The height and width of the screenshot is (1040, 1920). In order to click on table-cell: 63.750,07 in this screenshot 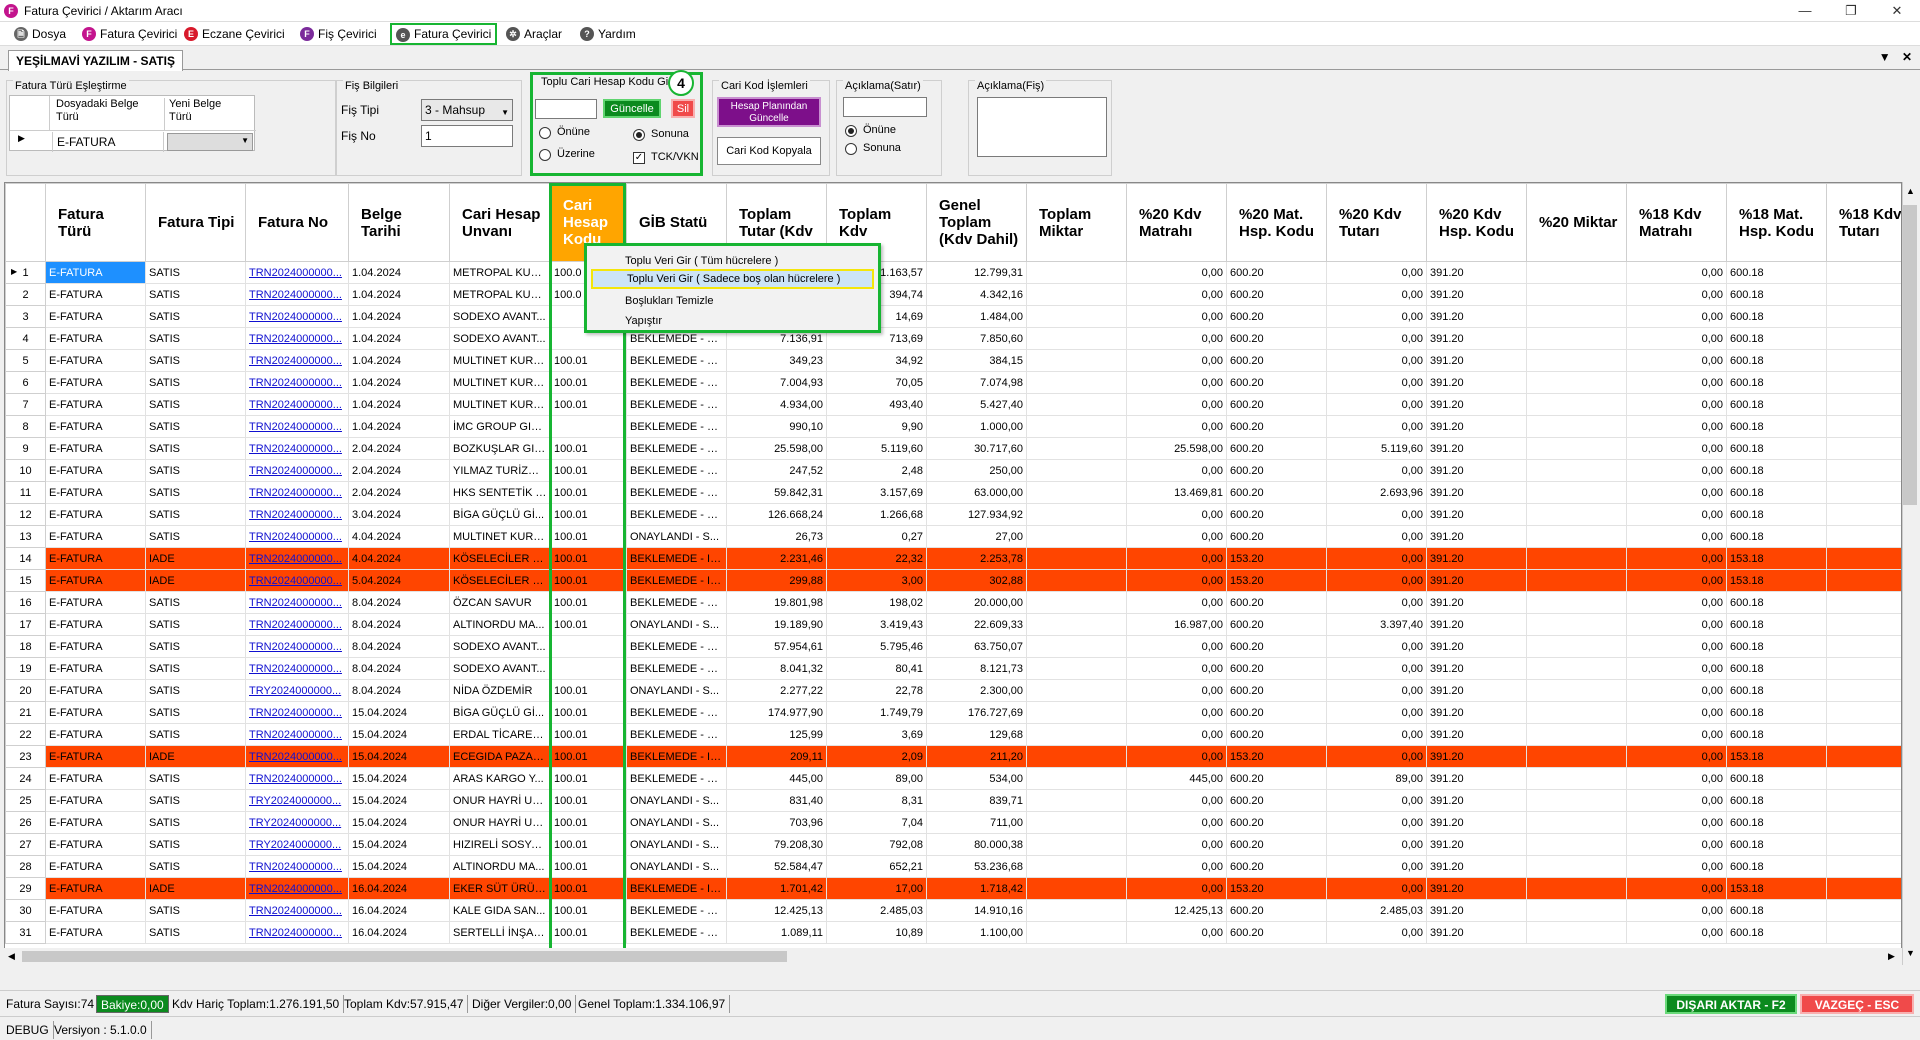, I will do `click(976, 646)`.